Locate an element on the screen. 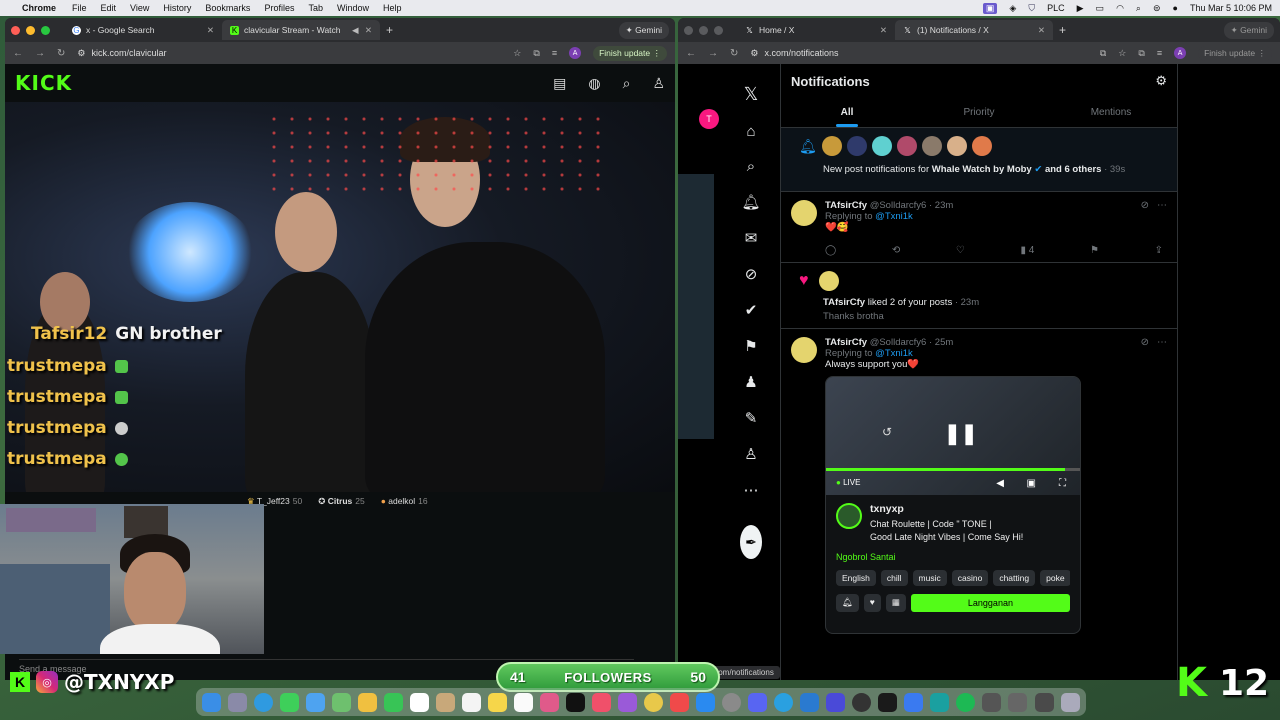  obs-icon is located at coordinates (862, 702).